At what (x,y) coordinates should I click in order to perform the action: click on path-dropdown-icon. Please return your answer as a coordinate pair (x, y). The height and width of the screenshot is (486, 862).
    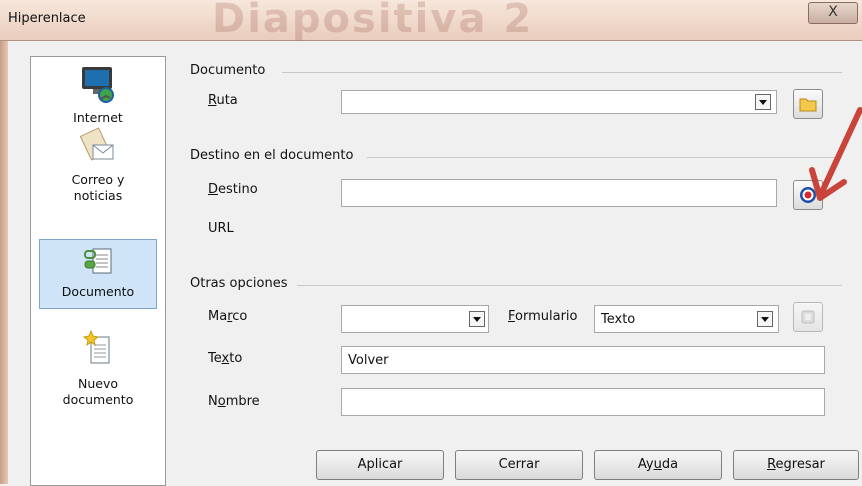
    Looking at the image, I should click on (763, 102).